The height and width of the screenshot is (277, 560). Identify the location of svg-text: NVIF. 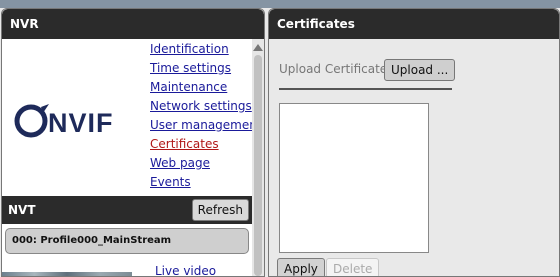
(81, 123).